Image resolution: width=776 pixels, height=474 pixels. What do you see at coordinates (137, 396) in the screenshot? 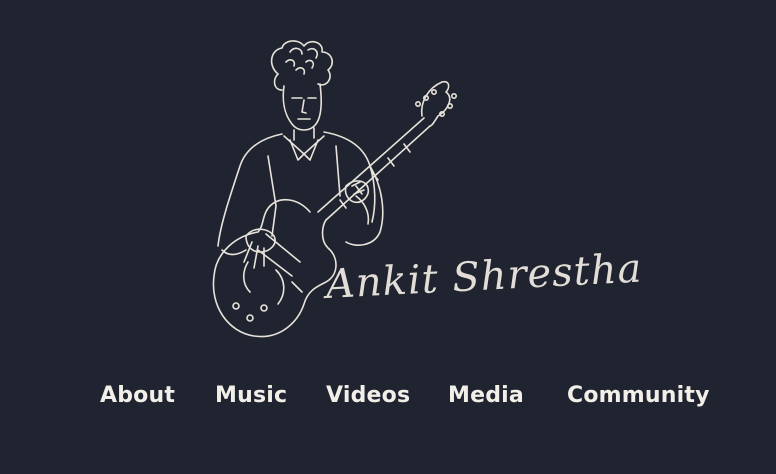
I see `nav-about-link: About` at bounding box center [137, 396].